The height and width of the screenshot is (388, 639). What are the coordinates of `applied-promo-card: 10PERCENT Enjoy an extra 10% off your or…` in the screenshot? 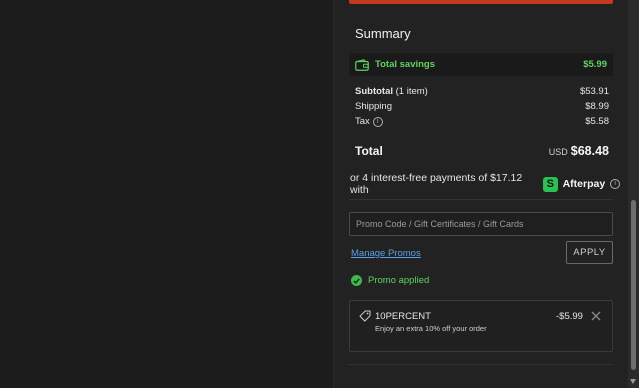 It's located at (481, 326).